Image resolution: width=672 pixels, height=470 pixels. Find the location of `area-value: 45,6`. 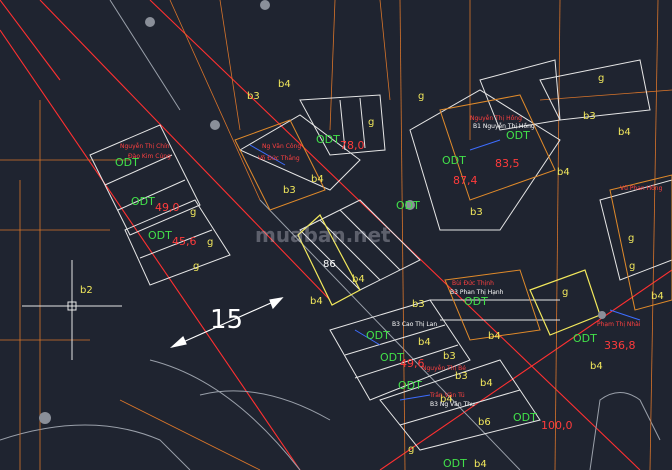

area-value: 45,6 is located at coordinates (184, 241).